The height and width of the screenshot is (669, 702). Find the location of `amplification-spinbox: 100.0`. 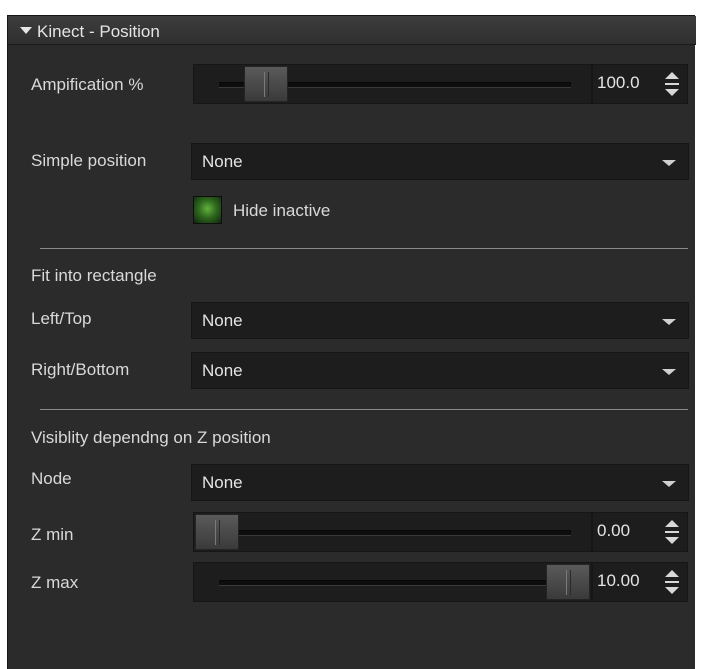

amplification-spinbox: 100.0 is located at coordinates (640, 84).